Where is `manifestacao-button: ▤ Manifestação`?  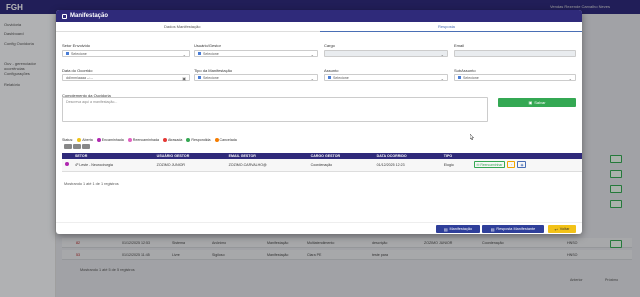
manifestacao-button: ▤ Manifestação is located at coordinates (458, 229).